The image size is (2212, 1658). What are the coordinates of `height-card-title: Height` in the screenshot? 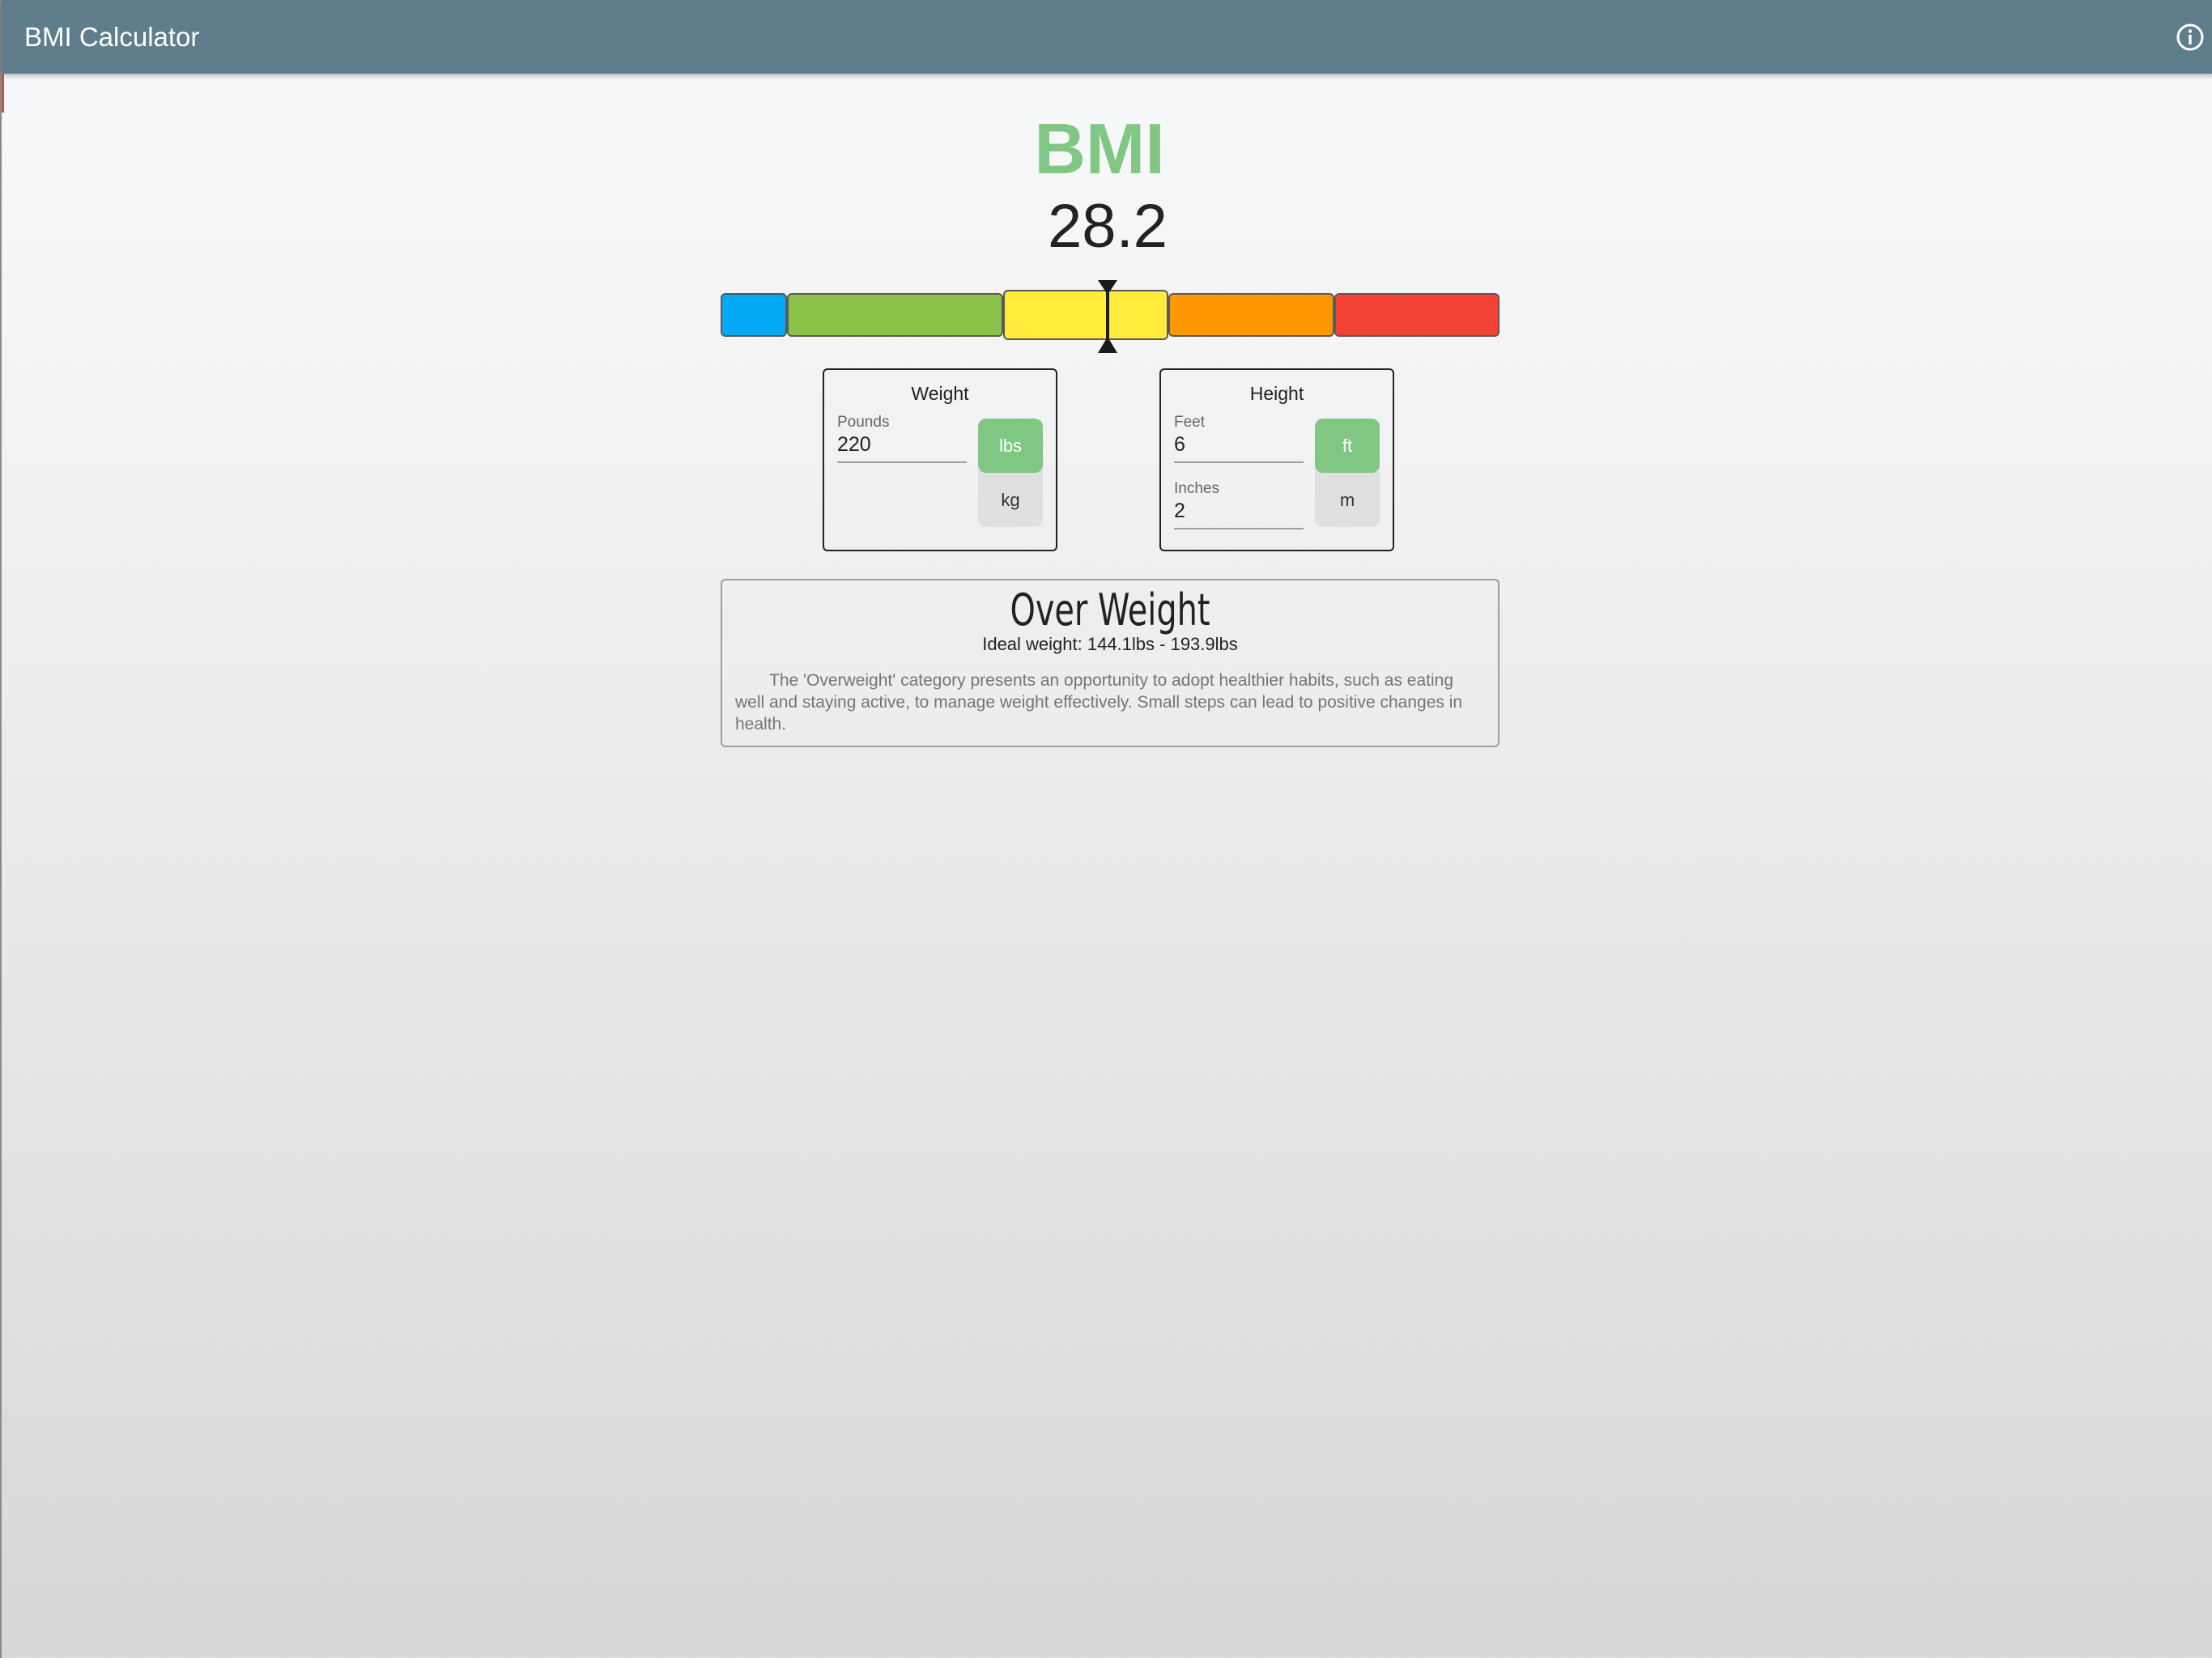 It's located at (1277, 393).